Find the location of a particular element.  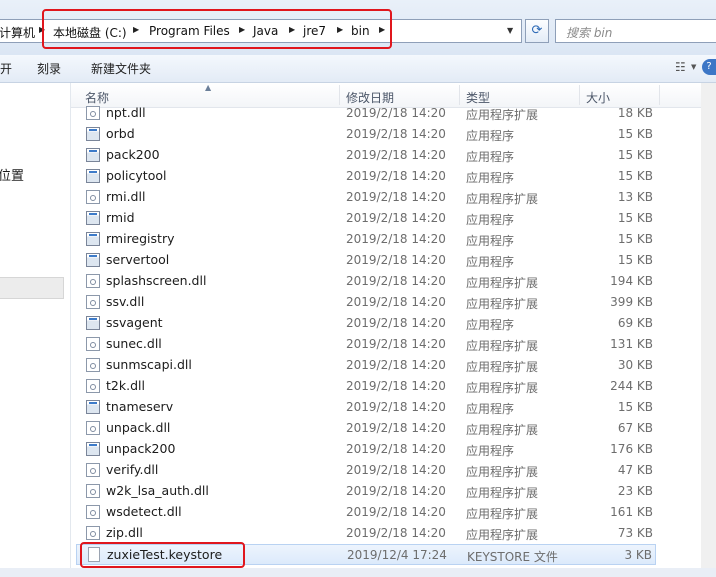

file-name: rmi.dll is located at coordinates (126, 196).